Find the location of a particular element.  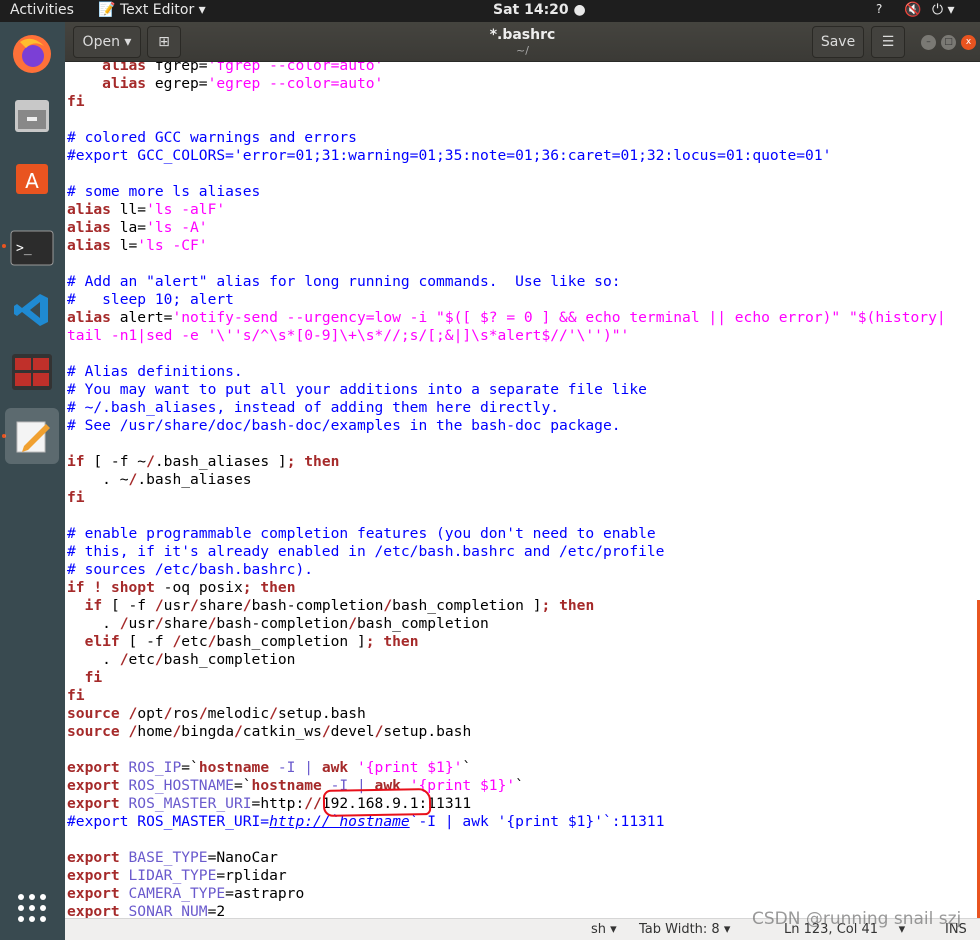

app-menu: Text Editor ▾ is located at coordinates (163, 10).